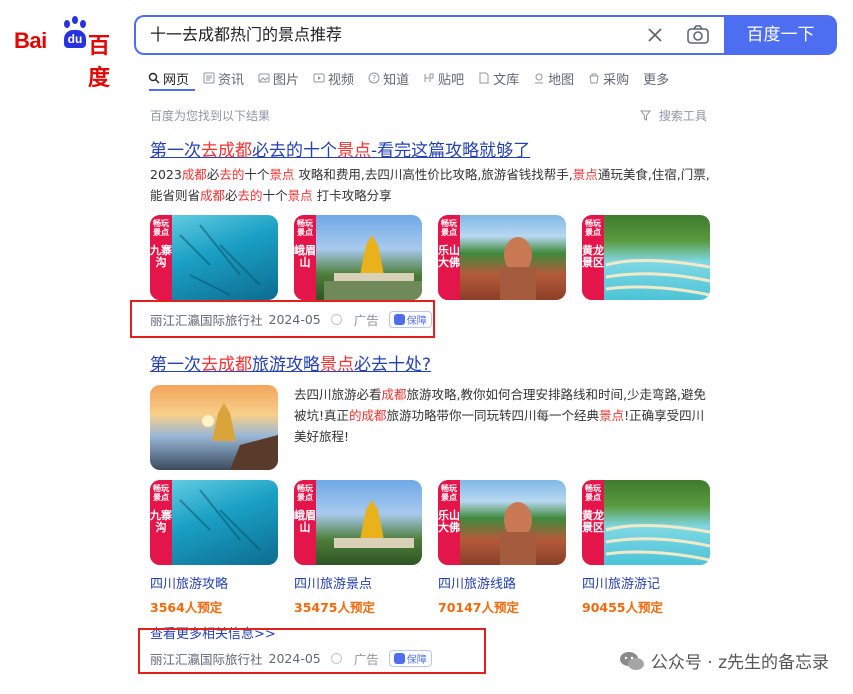  What do you see at coordinates (608, 78) in the screenshot?
I see `tab-purchase: 采购` at bounding box center [608, 78].